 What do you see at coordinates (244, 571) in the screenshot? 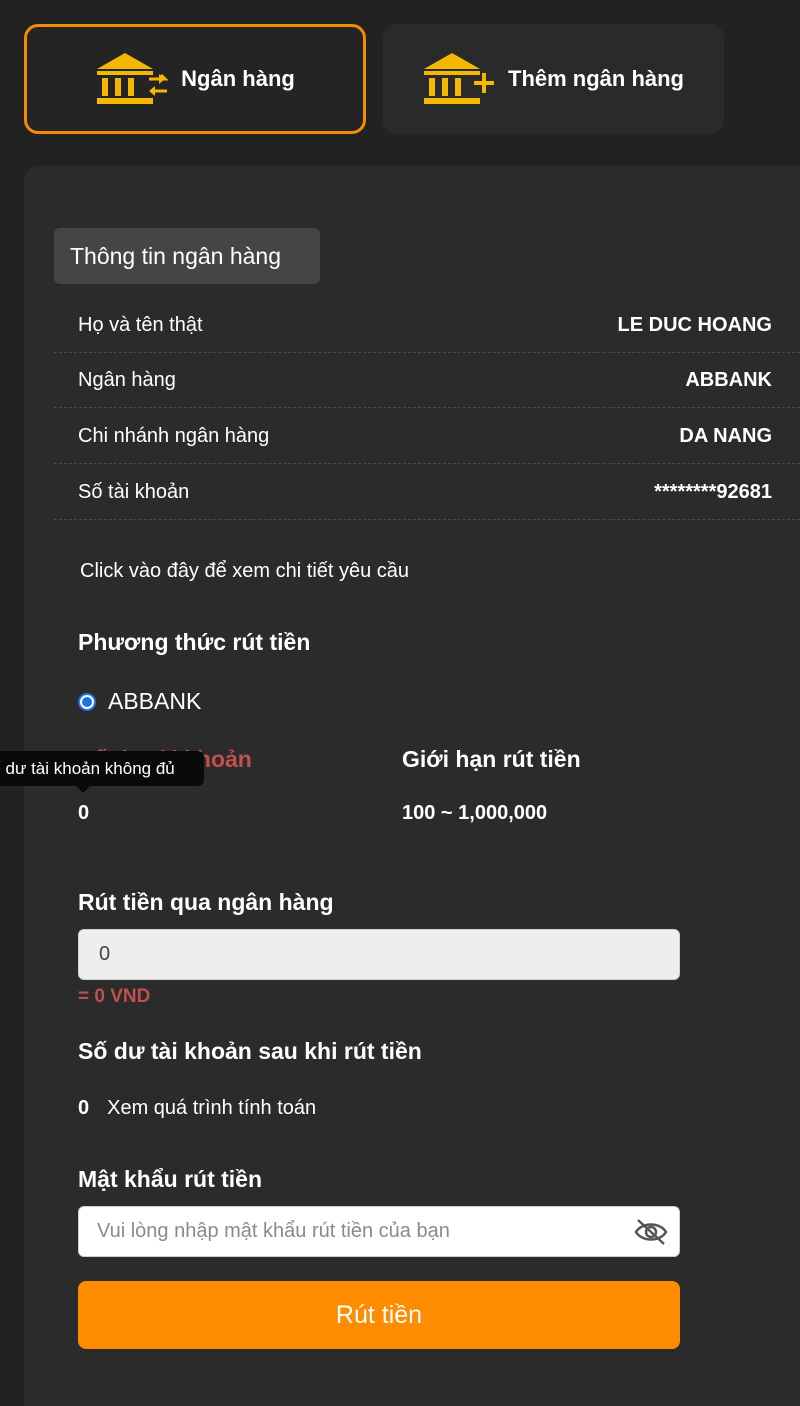
I see `request-details-link: Click vào đây để xem chi tiết yêu cầu` at bounding box center [244, 571].